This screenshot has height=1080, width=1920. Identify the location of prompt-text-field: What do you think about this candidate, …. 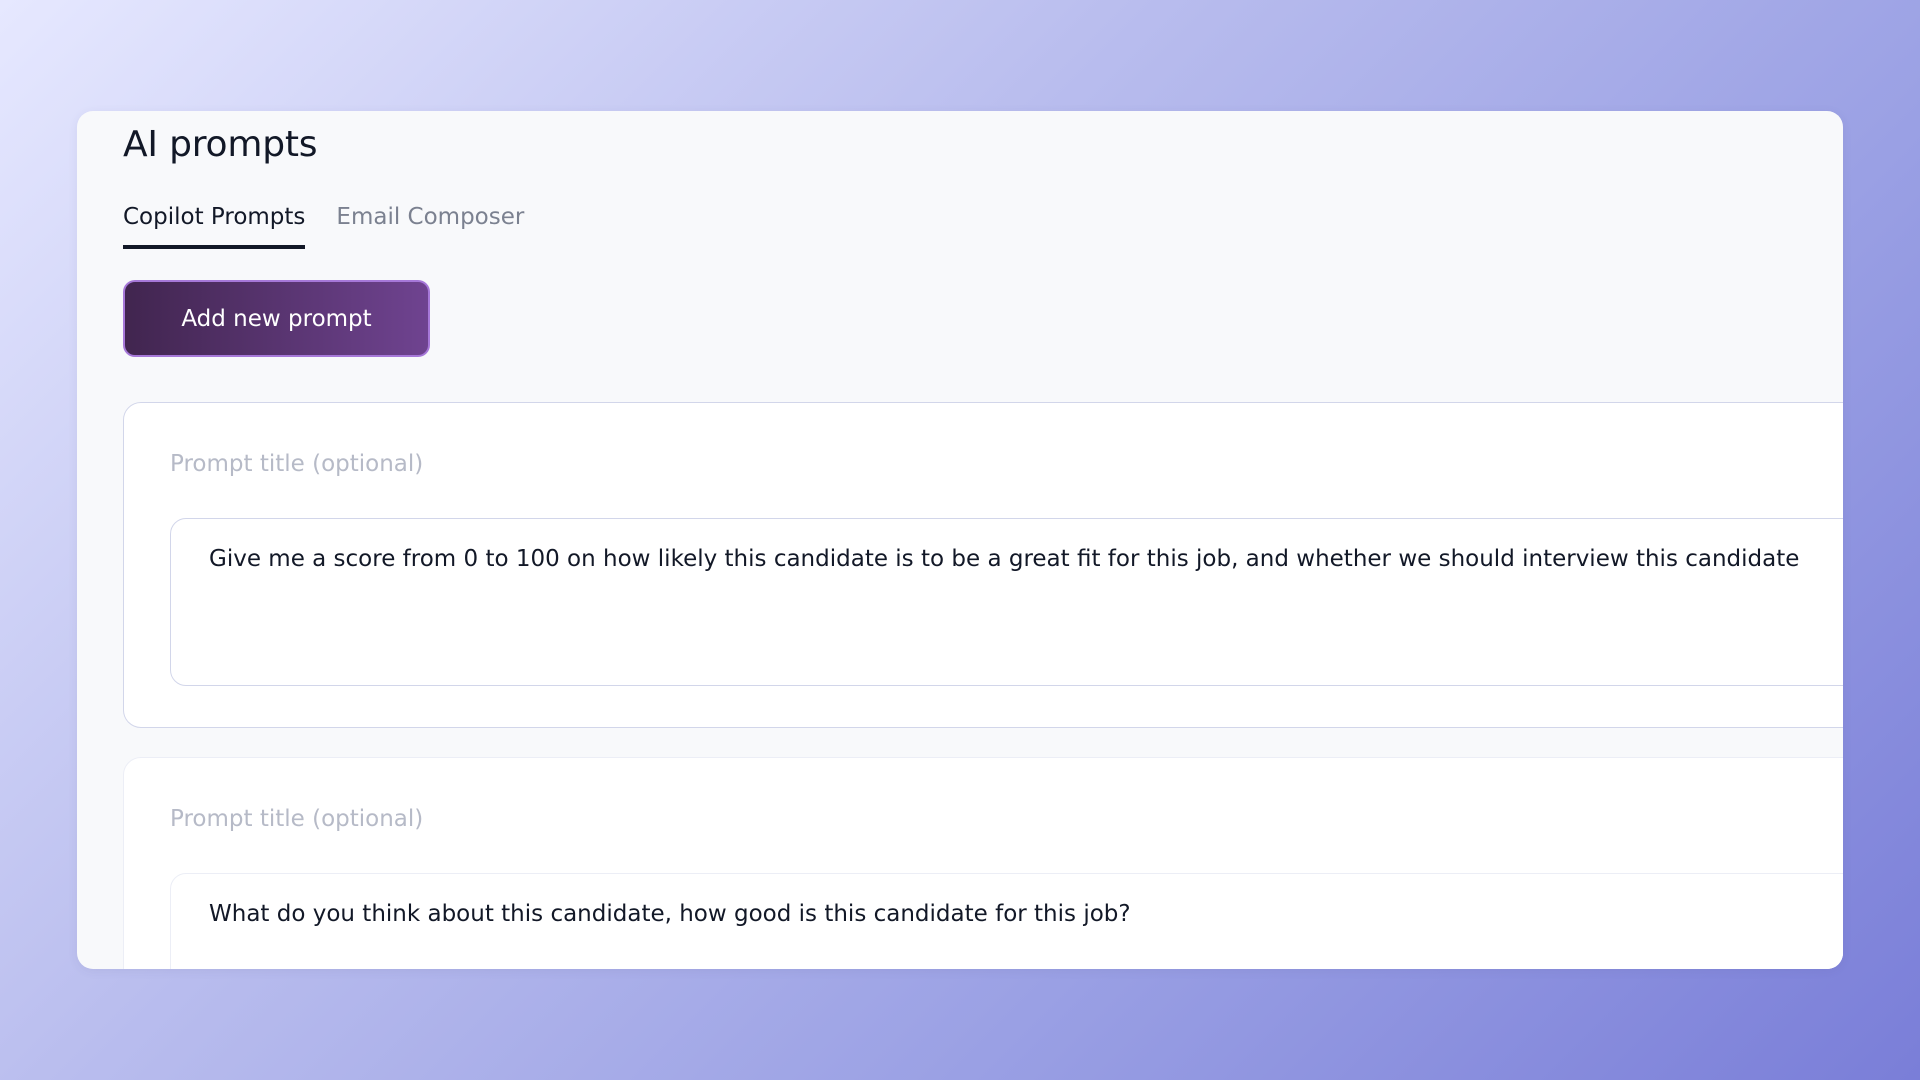
(1006, 921).